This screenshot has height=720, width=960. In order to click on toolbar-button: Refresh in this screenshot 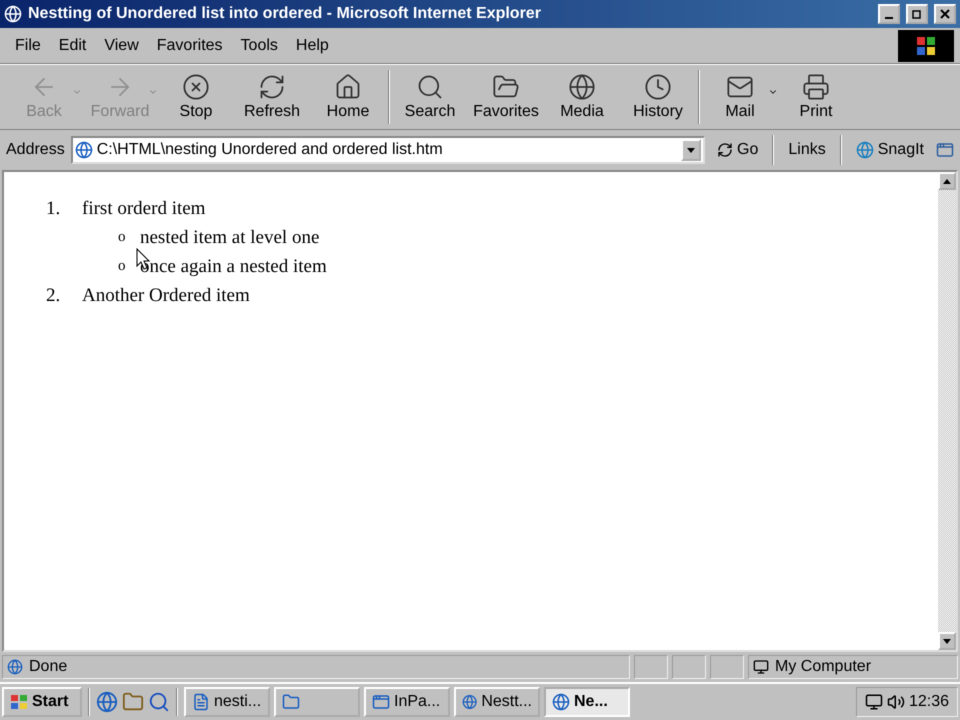, I will do `click(272, 97)`.